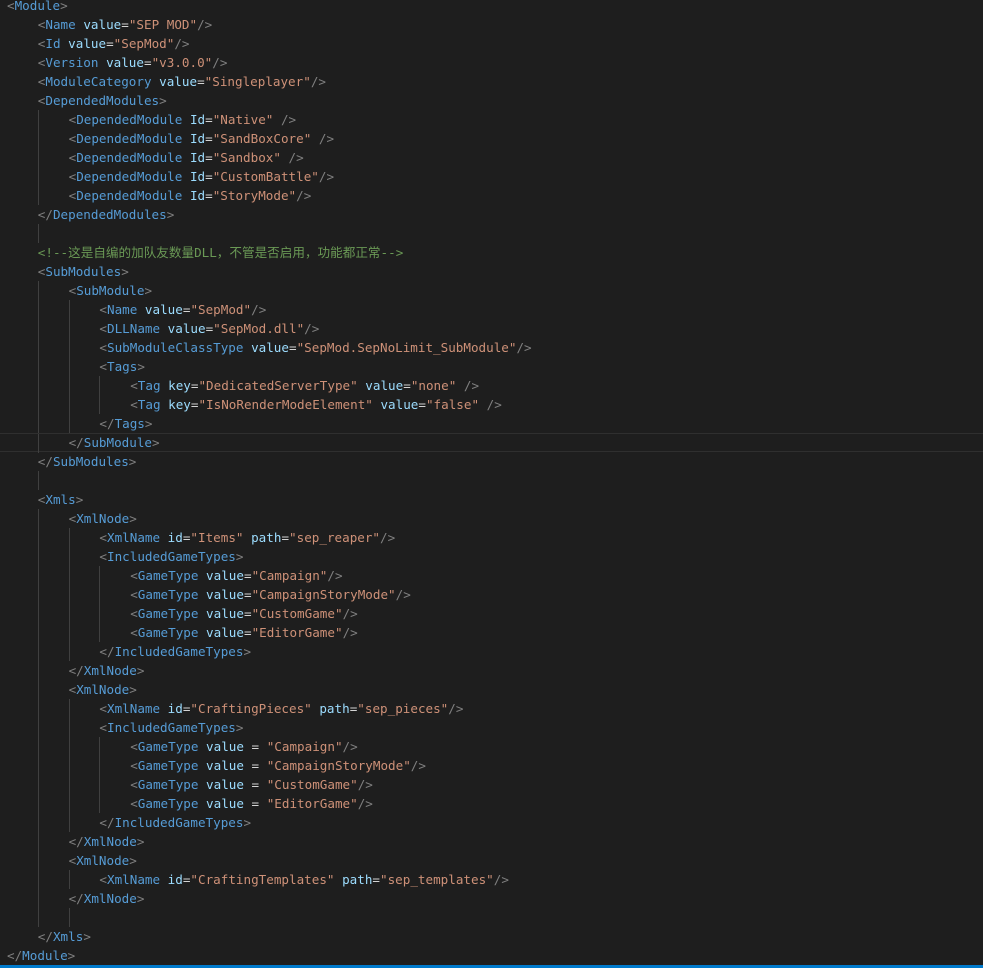  What do you see at coordinates (491, 43) in the screenshot?
I see `code-line: <Id value="SepMod"/>` at bounding box center [491, 43].